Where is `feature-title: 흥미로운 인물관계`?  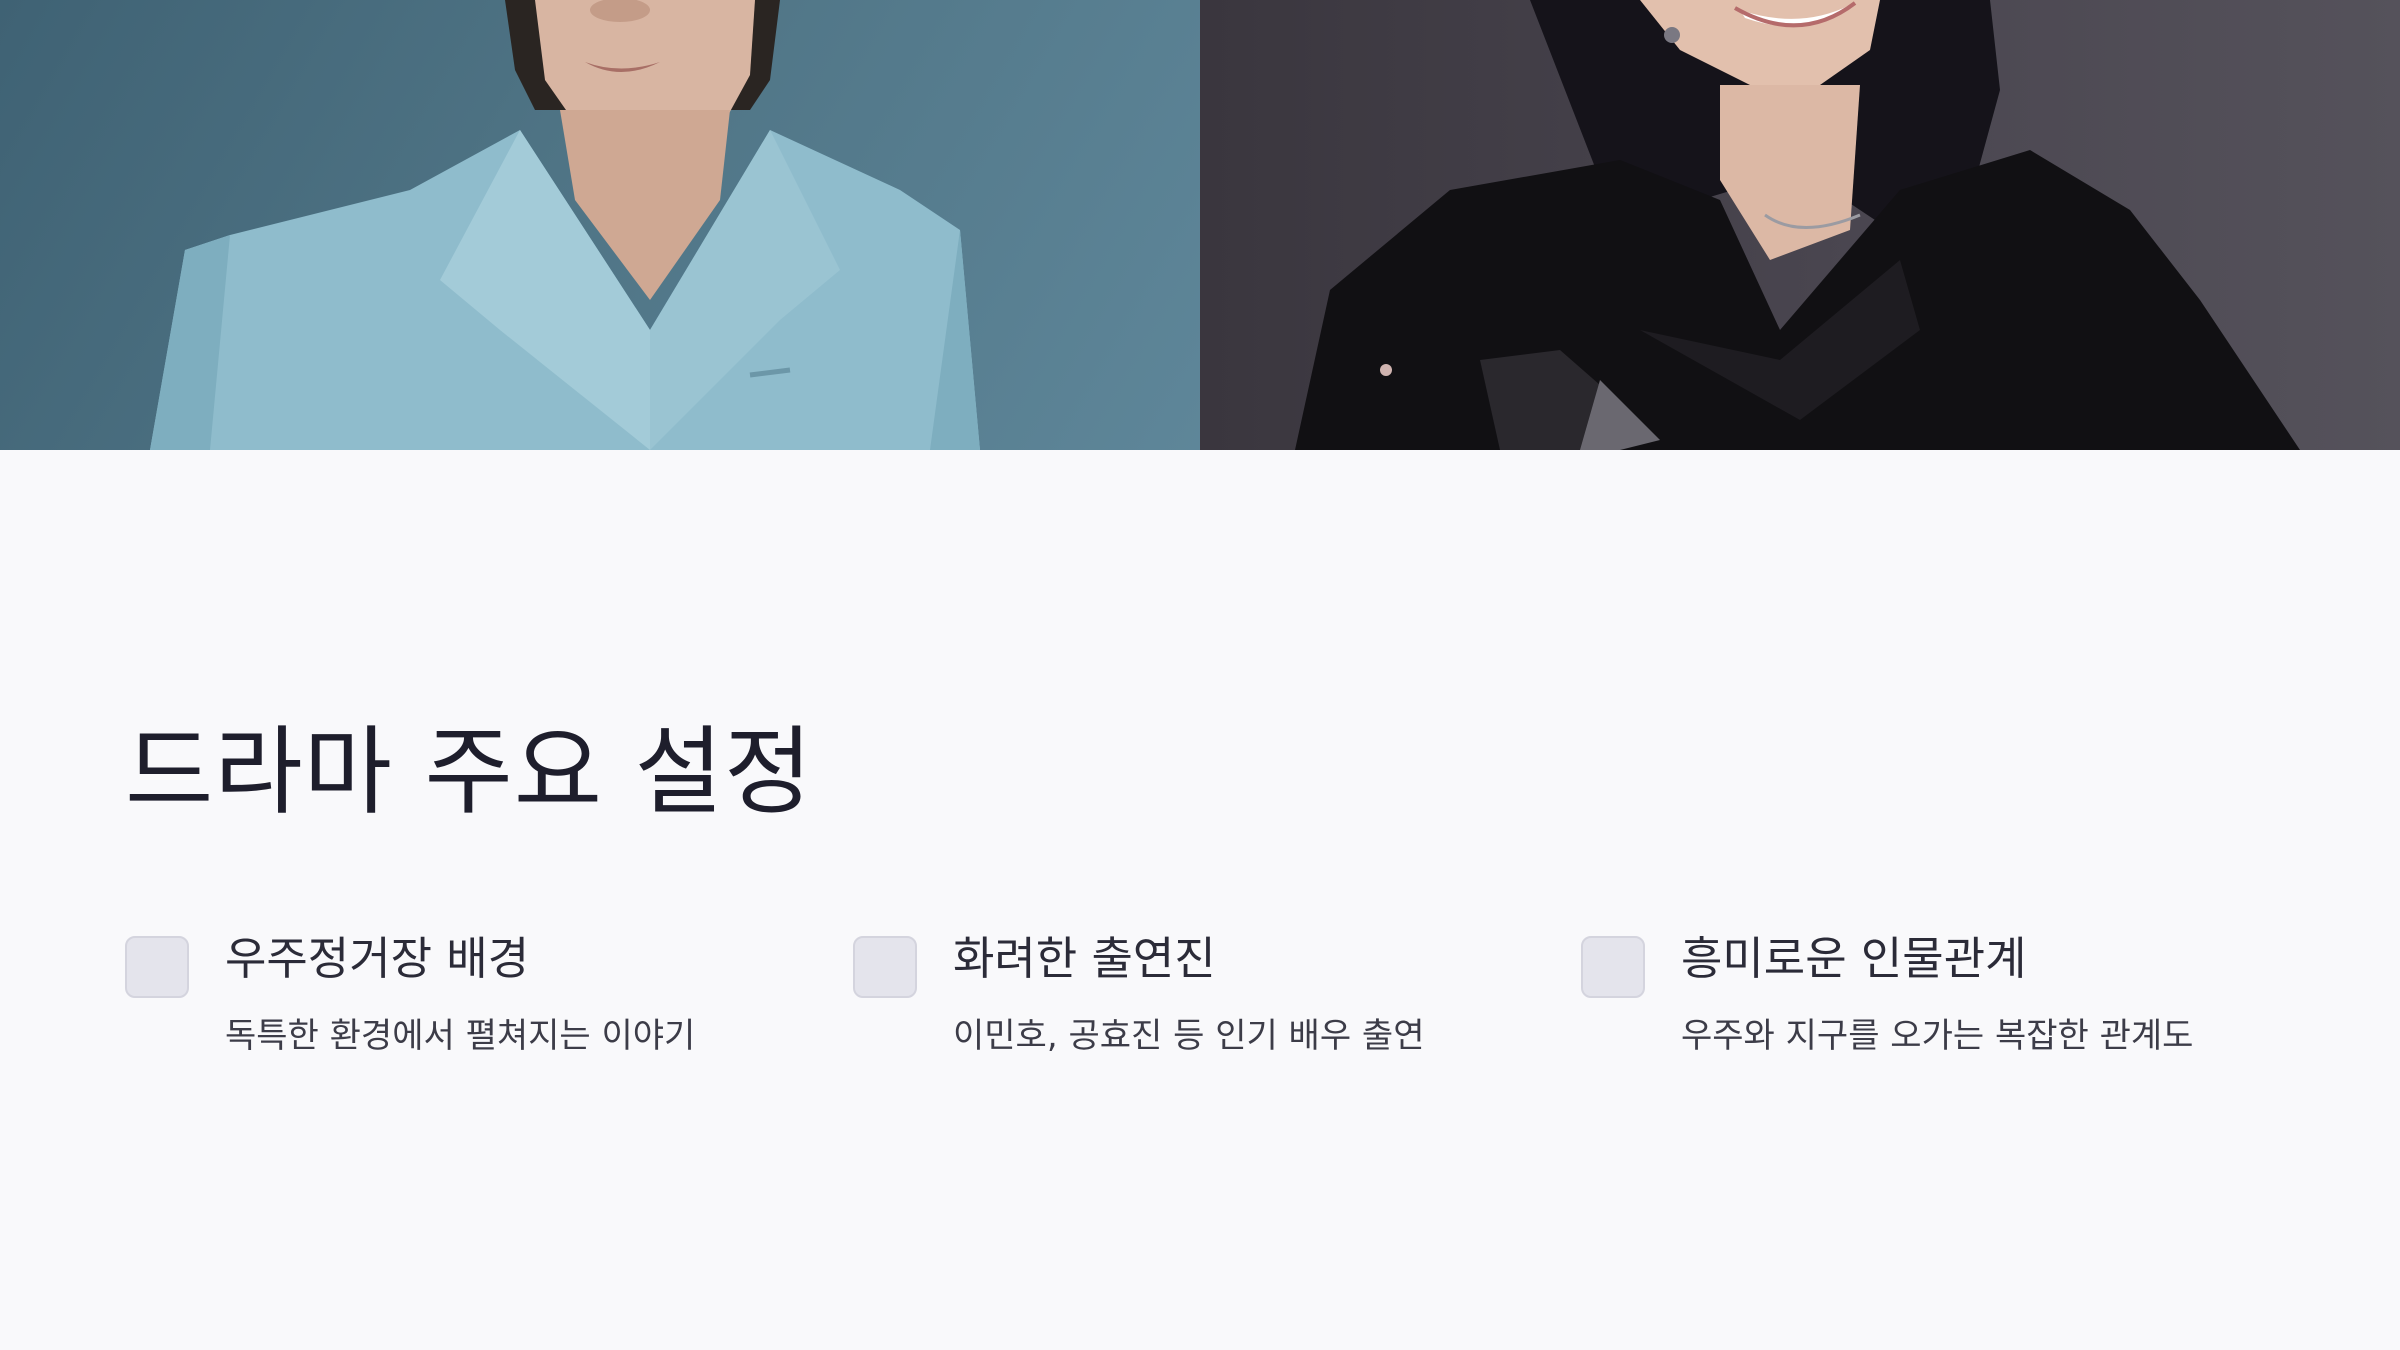
feature-title: 흥미로운 인물관계 is located at coordinates (1854, 958).